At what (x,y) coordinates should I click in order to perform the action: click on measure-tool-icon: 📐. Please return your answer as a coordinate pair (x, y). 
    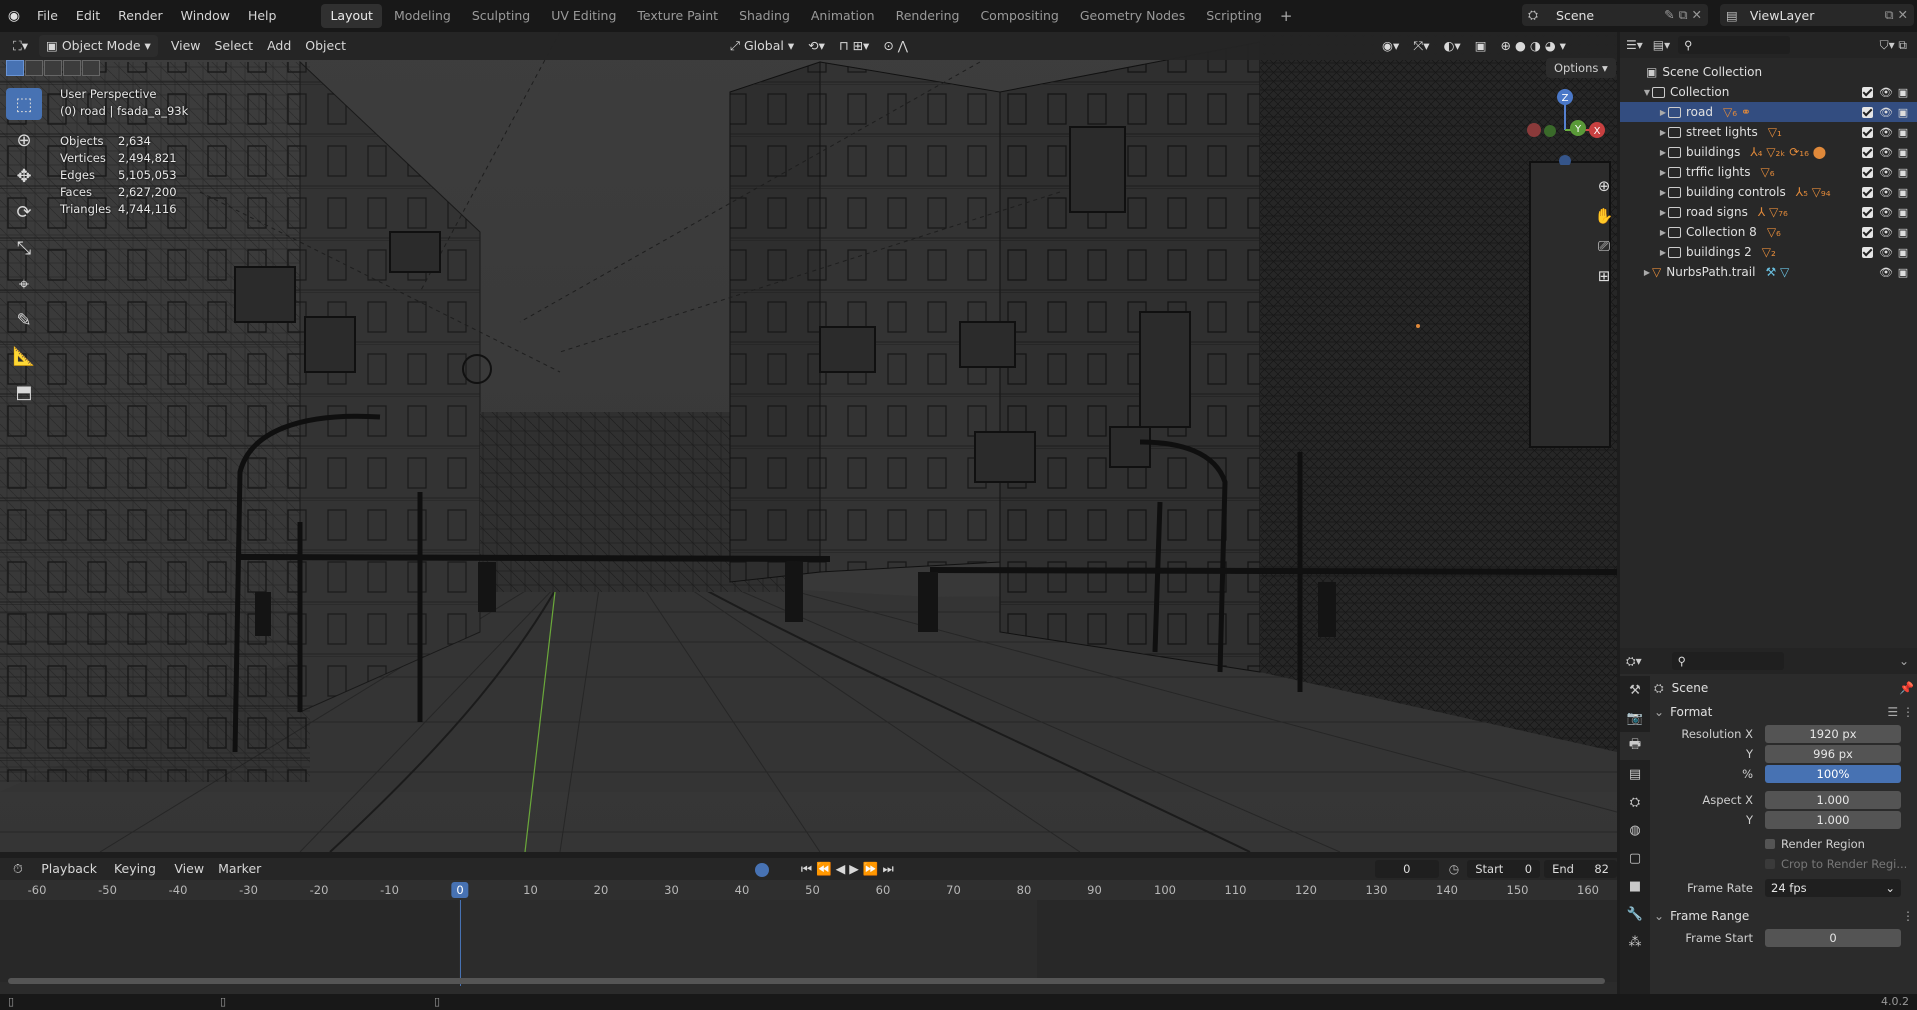
    Looking at the image, I should click on (24, 356).